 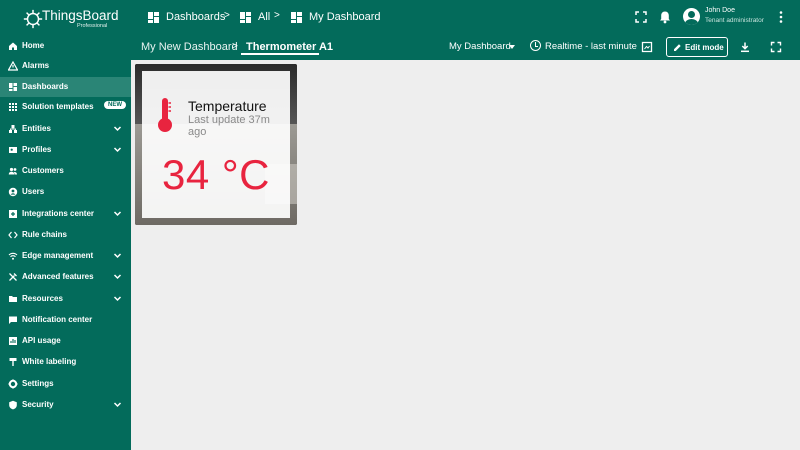 I want to click on warning-icon, so click(x=13, y=66).